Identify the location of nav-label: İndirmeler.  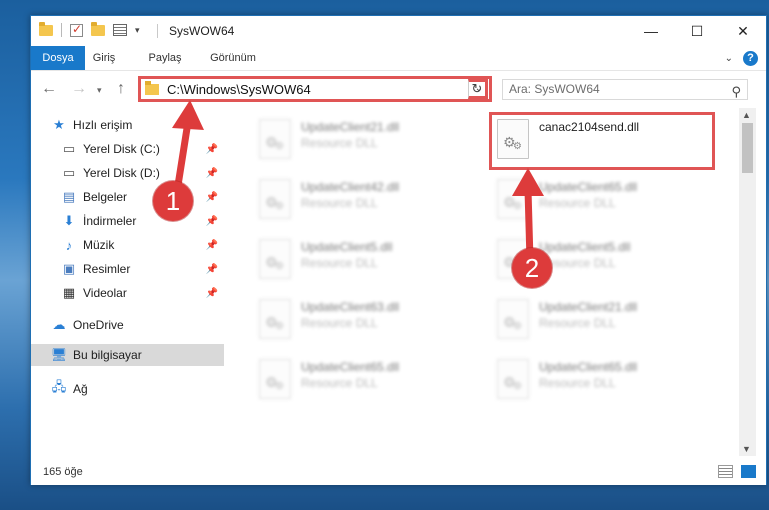
(110, 221).